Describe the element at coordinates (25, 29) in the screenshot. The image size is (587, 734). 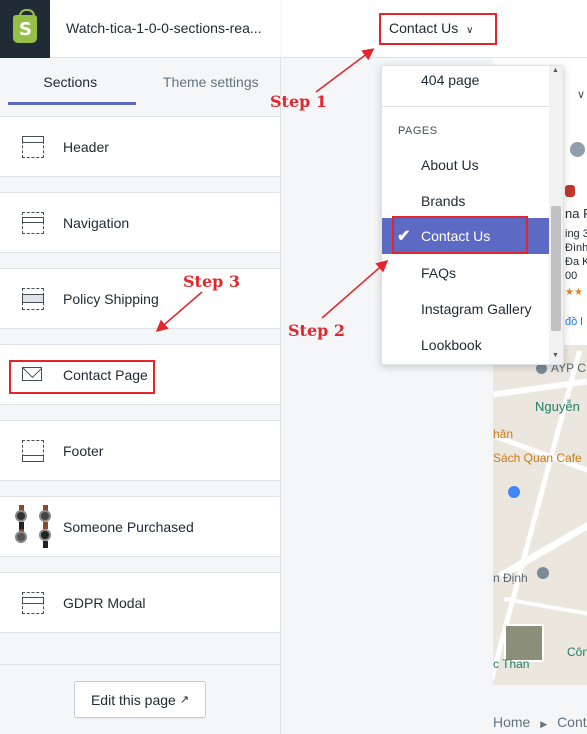
I see `shopify-logo-icon: S` at that location.